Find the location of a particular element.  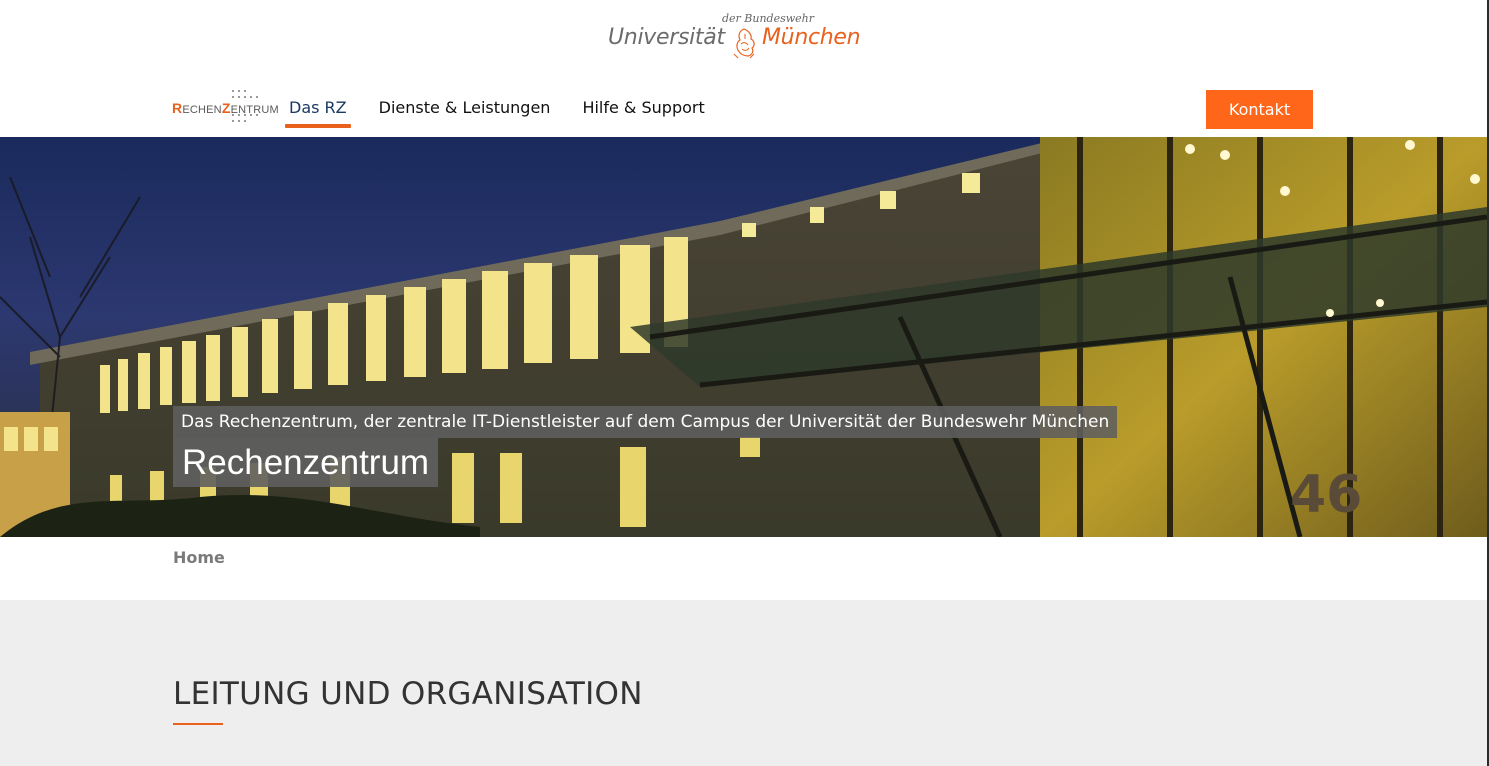

building-number-text: 46 is located at coordinates (1326, 495).